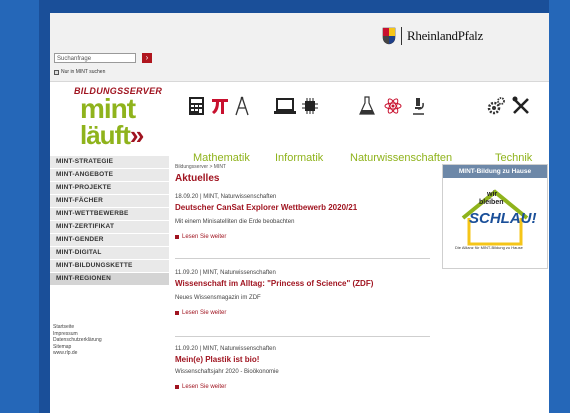  Describe the element at coordinates (109, 188) in the screenshot. I see `sidebar-item-projekte: MINT-PROJEKTE` at that location.